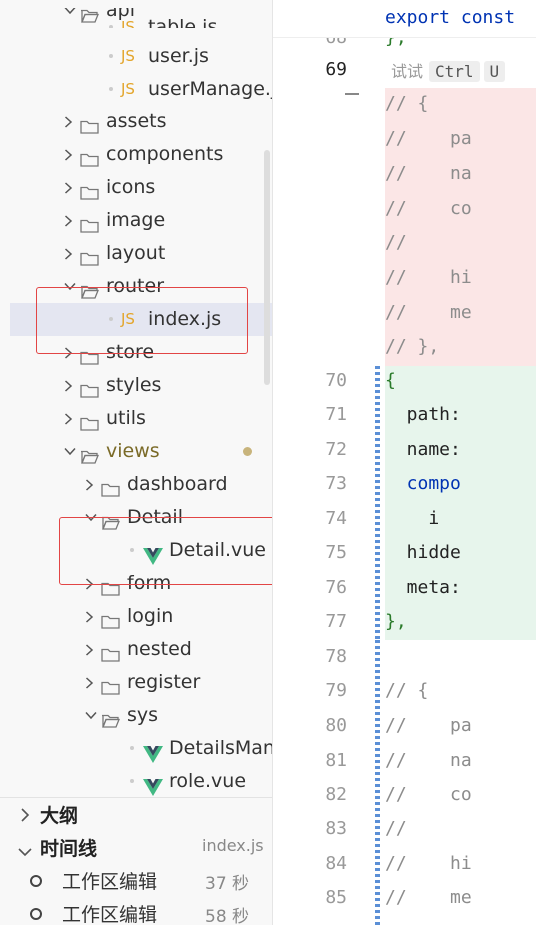 The width and height of the screenshot is (536, 925). Describe the element at coordinates (247, 451) in the screenshot. I see `modified-indicator` at that location.